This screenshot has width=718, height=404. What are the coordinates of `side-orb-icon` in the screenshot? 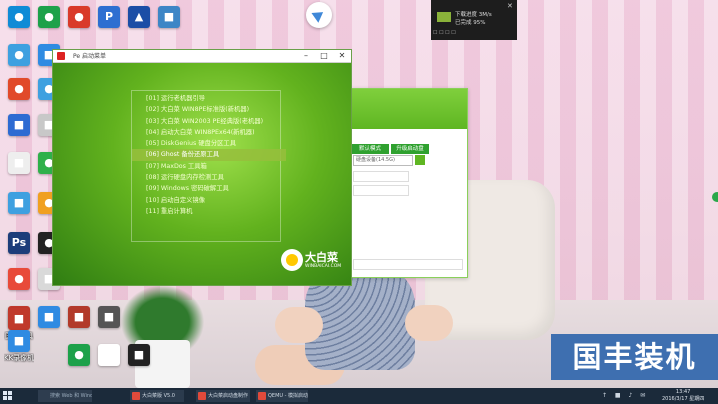 It's located at (715, 197).